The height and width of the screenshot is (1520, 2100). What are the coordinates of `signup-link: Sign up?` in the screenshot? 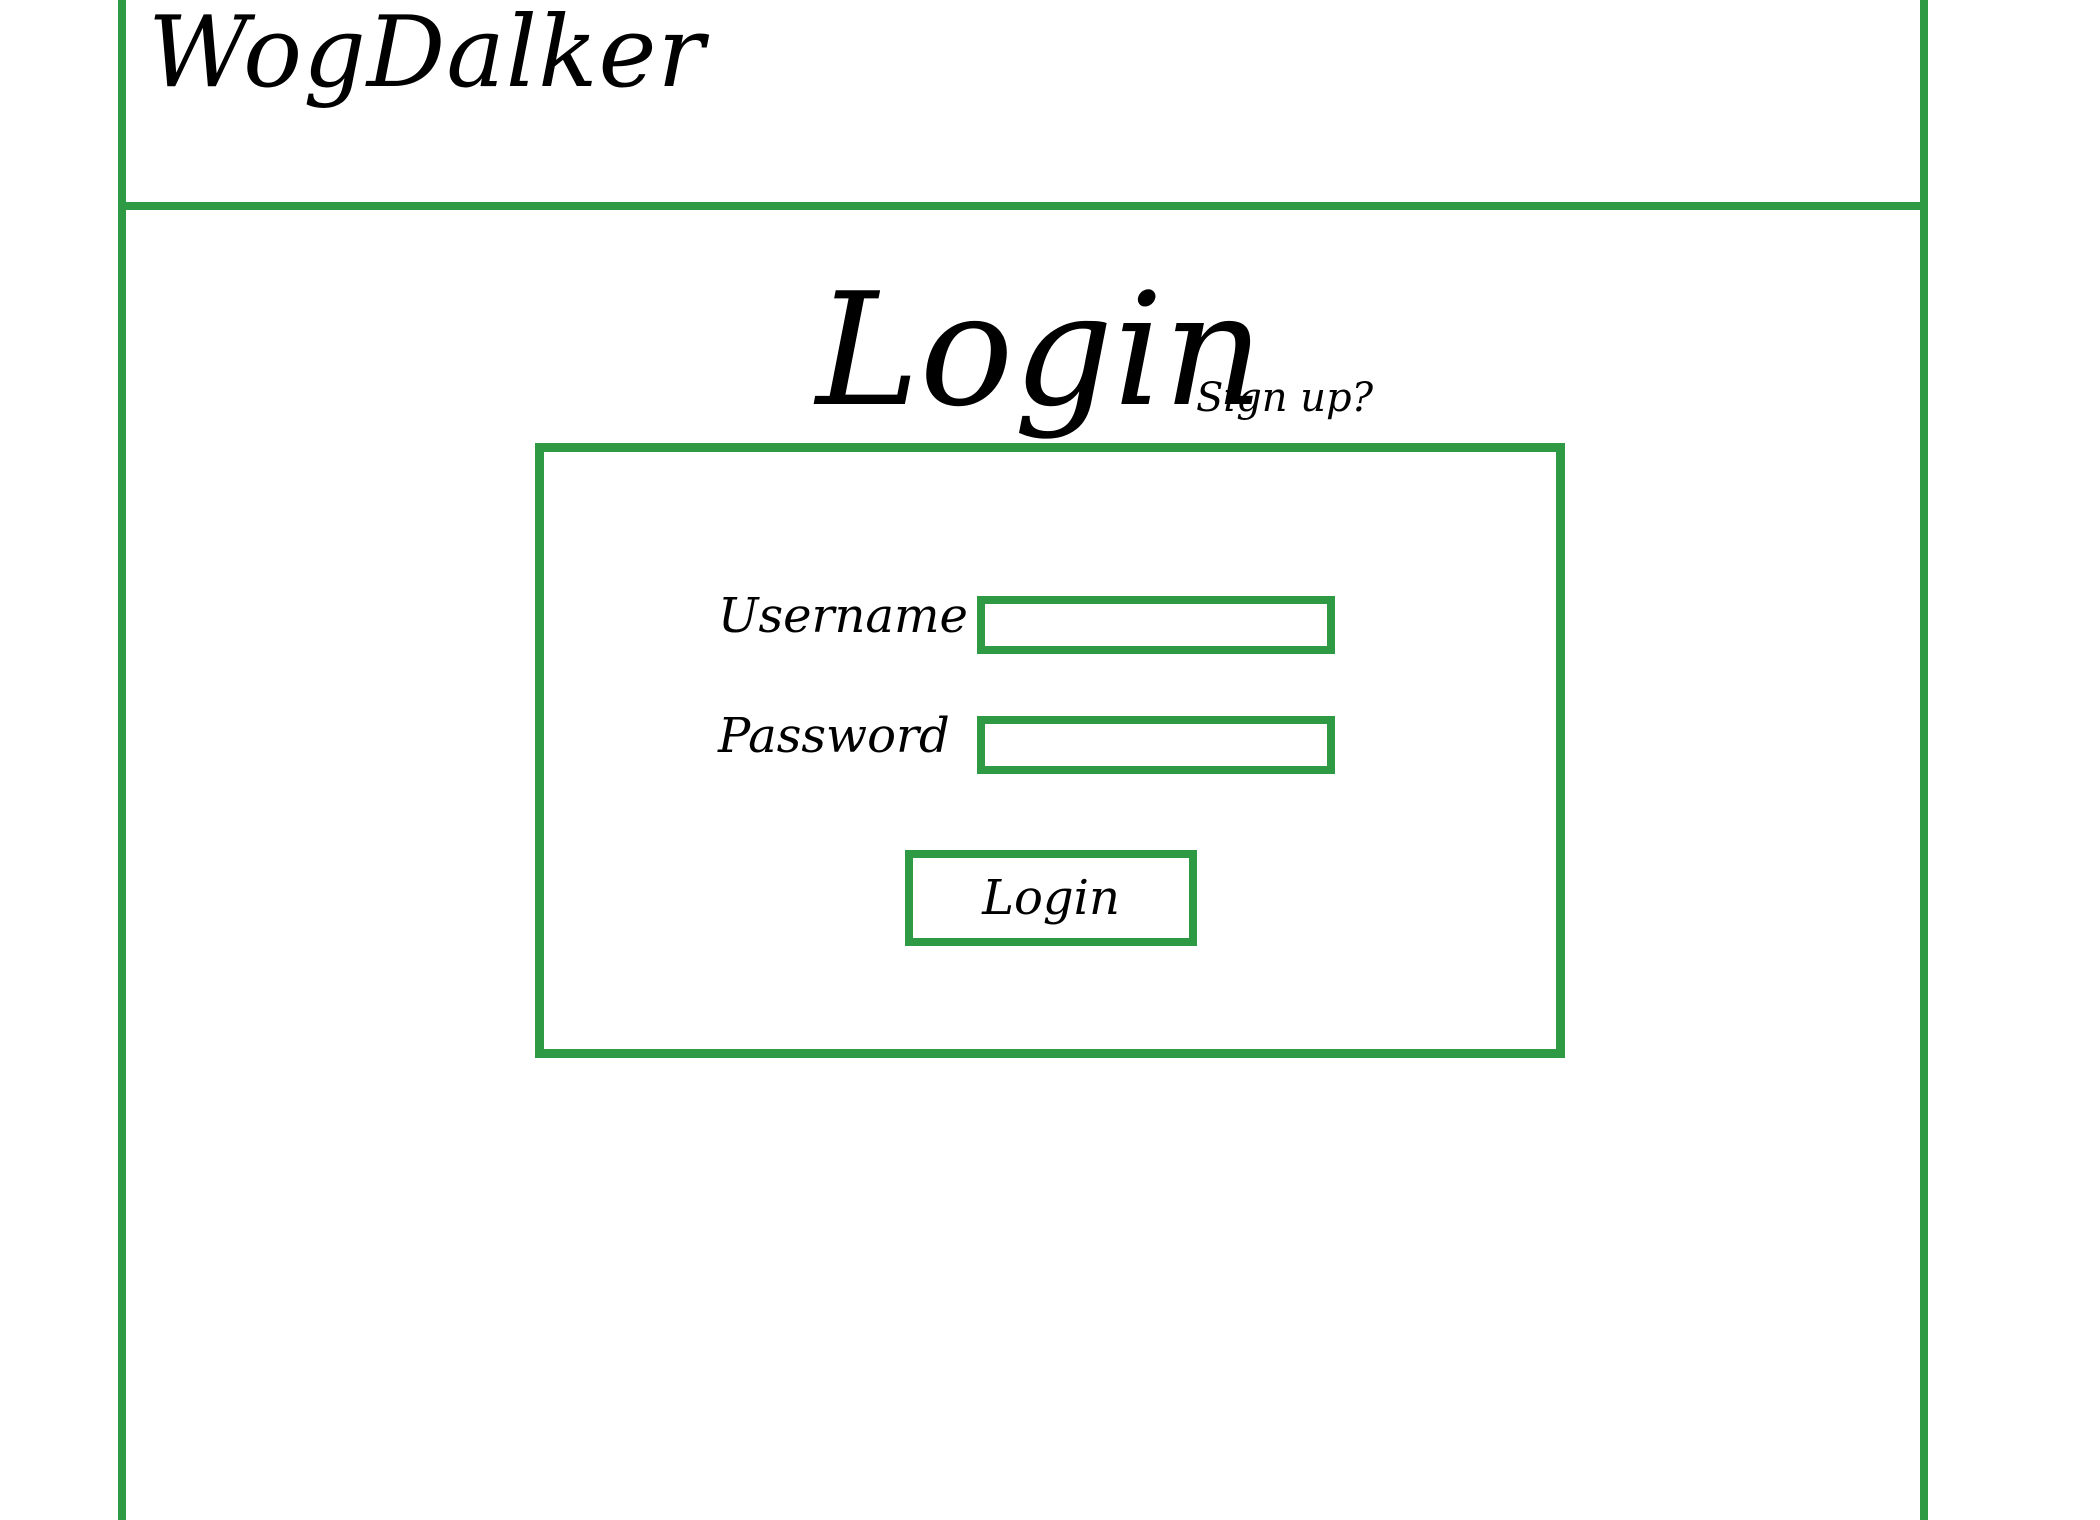 It's located at (1284, 398).